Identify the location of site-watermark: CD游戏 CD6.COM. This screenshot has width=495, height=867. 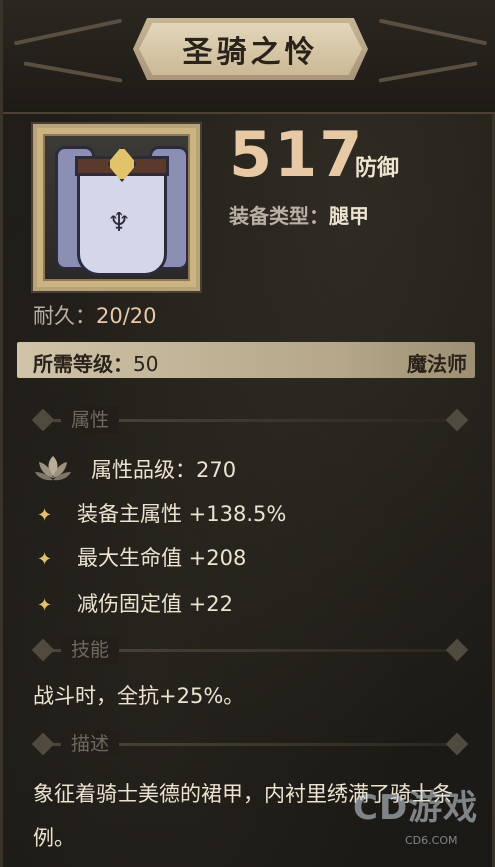
(418, 815).